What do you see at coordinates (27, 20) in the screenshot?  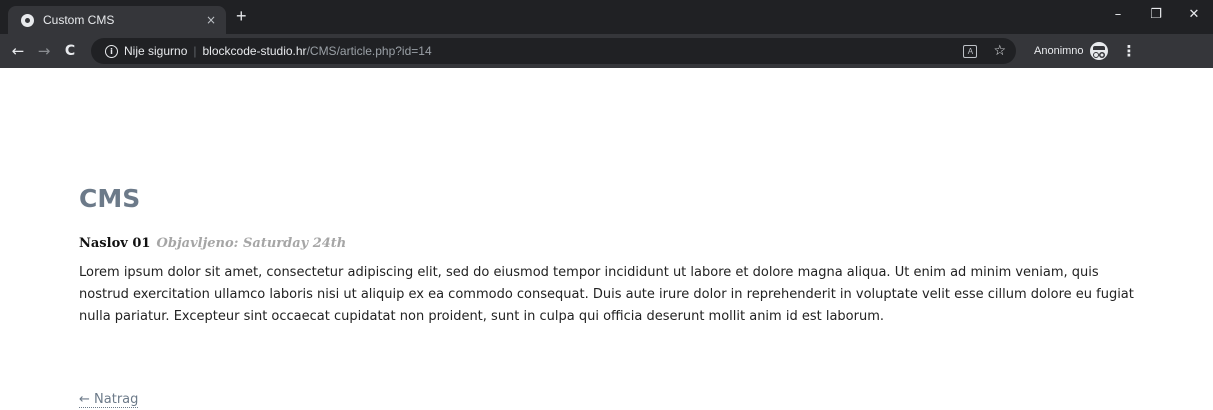 I see `favicon-icon` at bounding box center [27, 20].